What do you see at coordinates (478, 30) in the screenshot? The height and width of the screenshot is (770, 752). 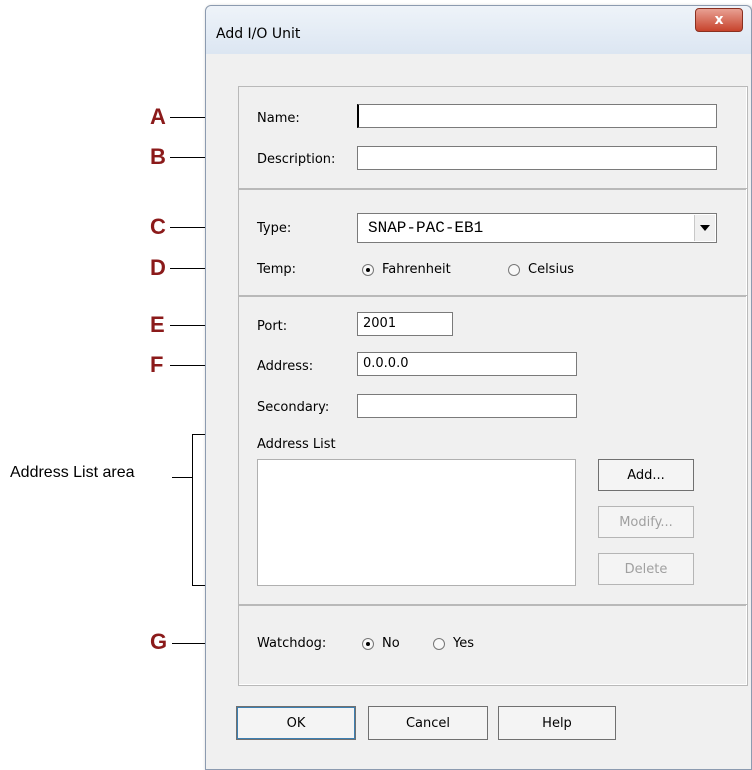 I see `title-bar: Add I/O Unit x` at bounding box center [478, 30].